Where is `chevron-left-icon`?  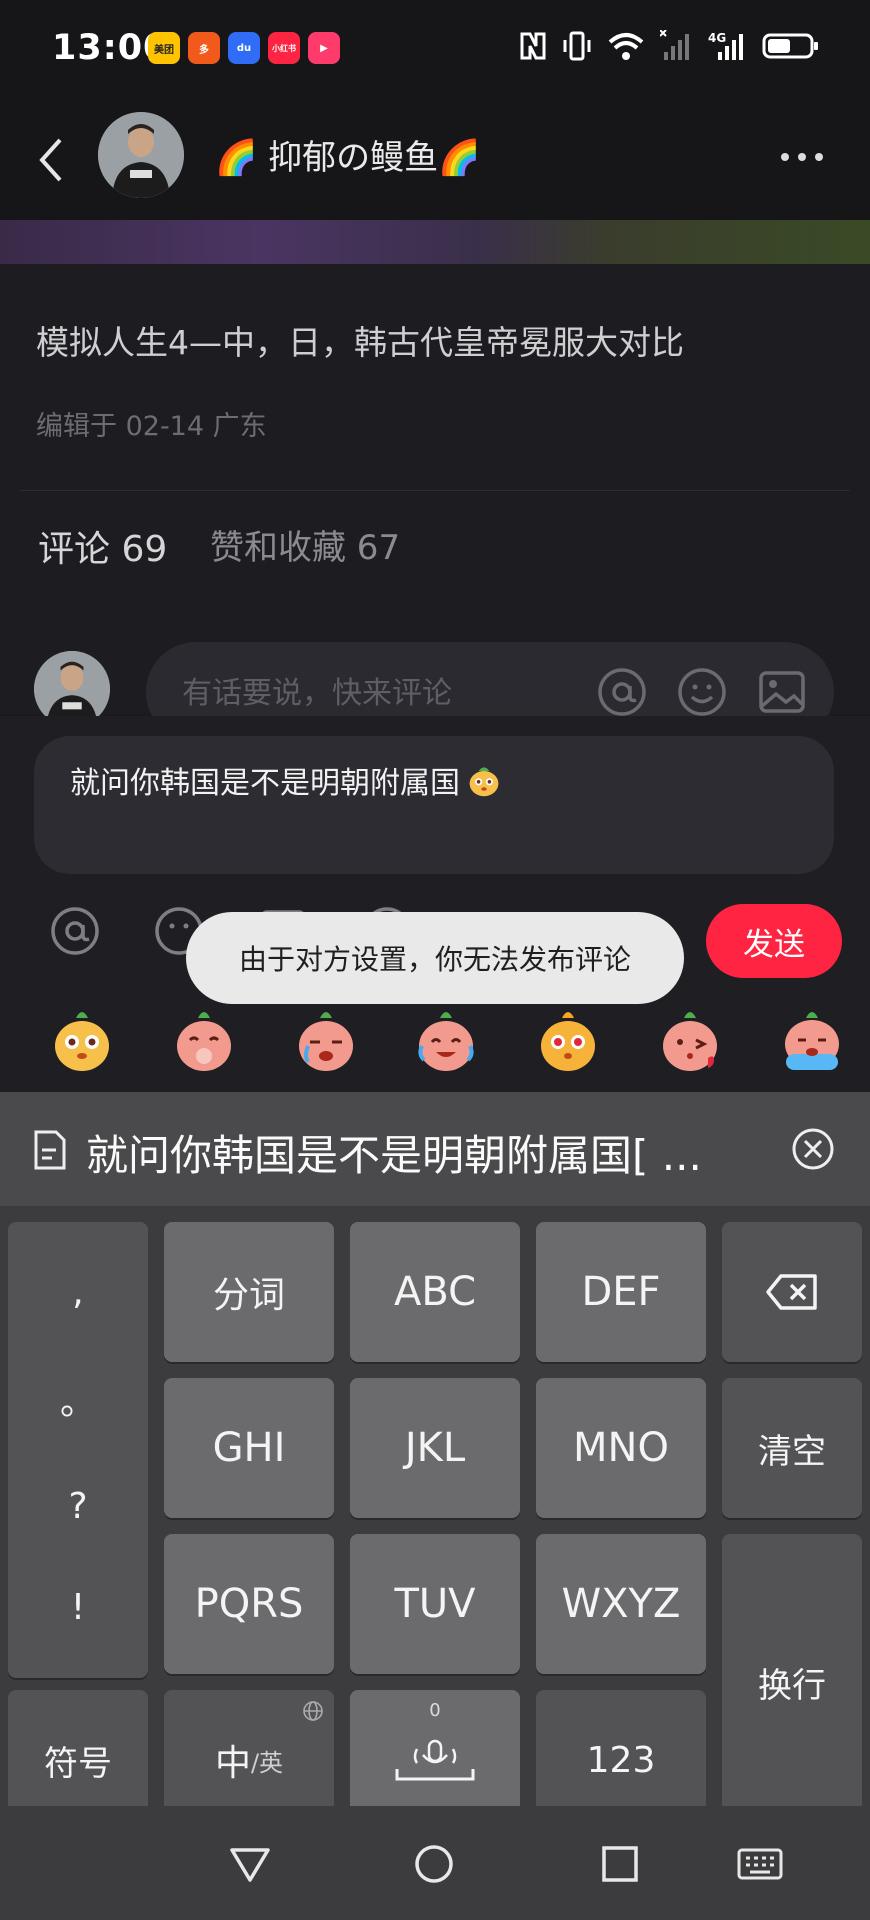
chevron-left-icon is located at coordinates (50, 160).